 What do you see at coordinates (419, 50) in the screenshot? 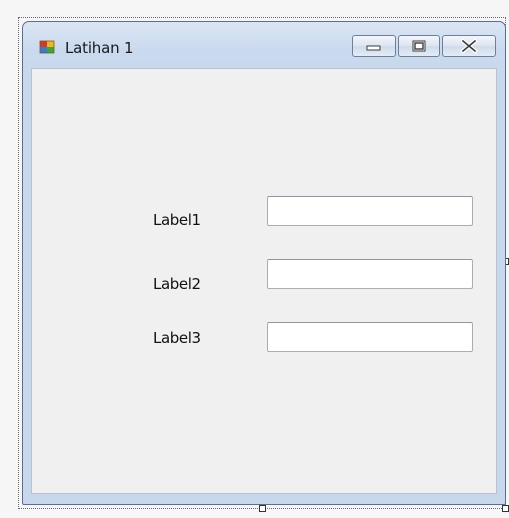
I see `maximize-icon` at bounding box center [419, 50].